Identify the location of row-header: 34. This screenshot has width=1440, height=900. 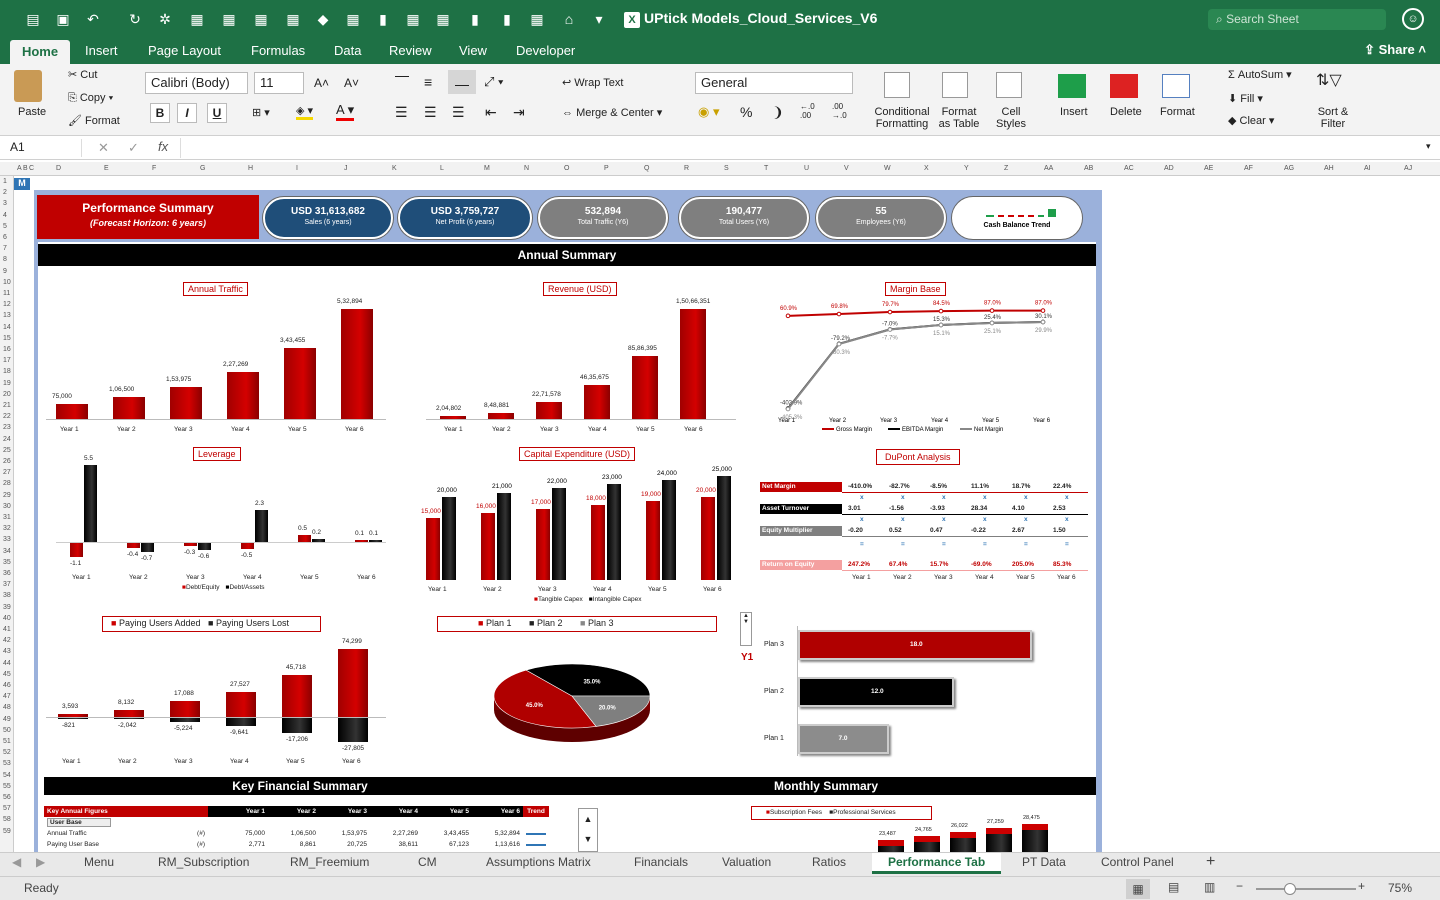
(7, 551).